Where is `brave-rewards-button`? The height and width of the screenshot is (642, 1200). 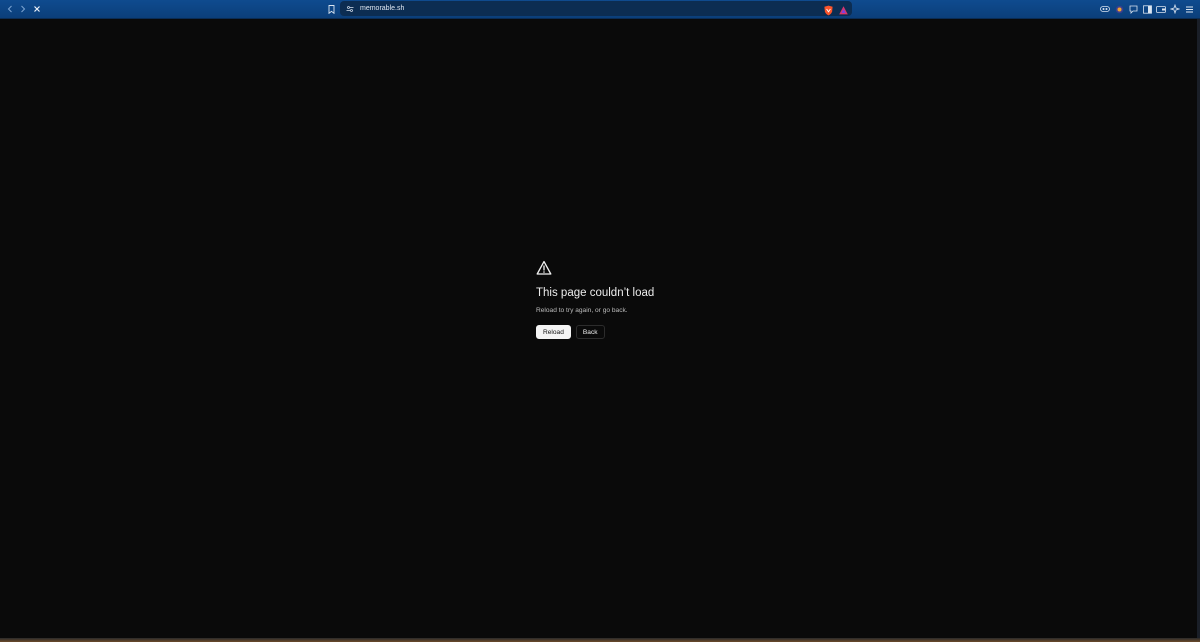 brave-rewards-button is located at coordinates (843, 9).